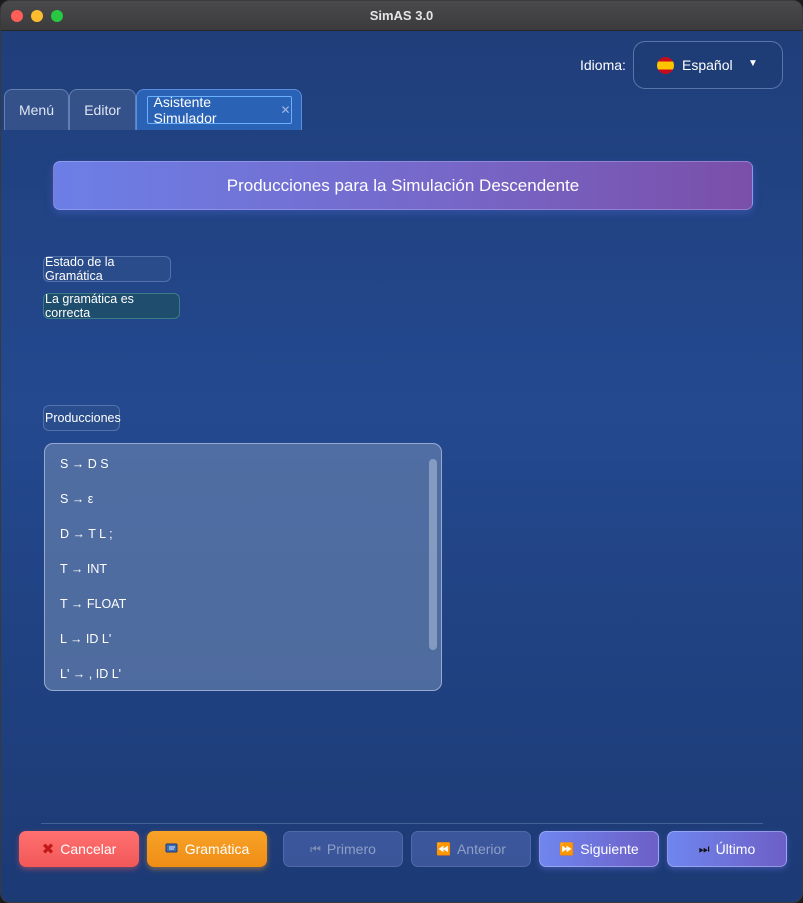 Image resolution: width=803 pixels, height=903 pixels. What do you see at coordinates (88, 849) in the screenshot?
I see `cancel-button-label: Cancelar` at bounding box center [88, 849].